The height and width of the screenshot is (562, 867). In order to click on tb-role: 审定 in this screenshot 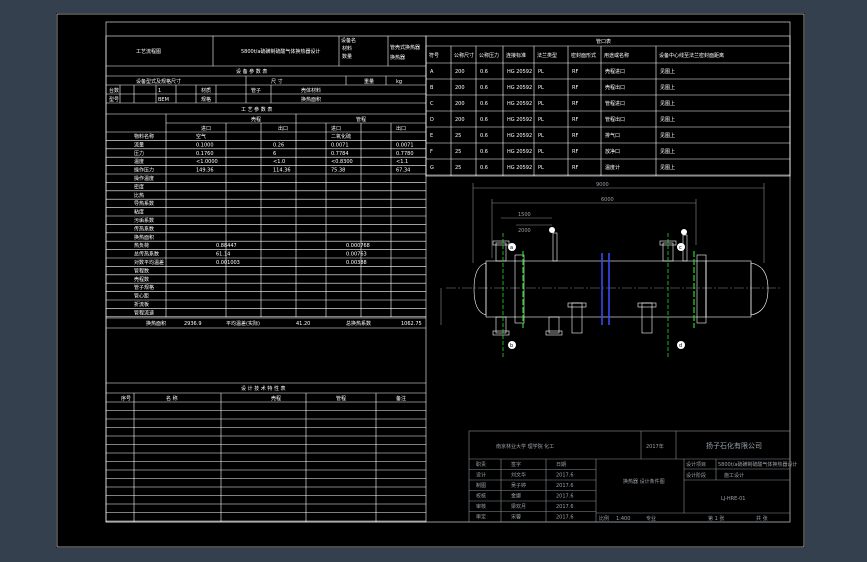, I will do `click(481, 517)`.